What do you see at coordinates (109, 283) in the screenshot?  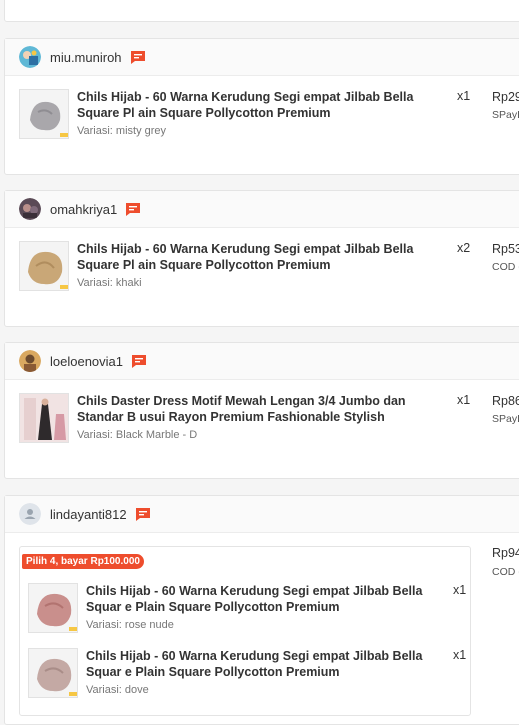 I see `item-variant: Variasi: khaki` at bounding box center [109, 283].